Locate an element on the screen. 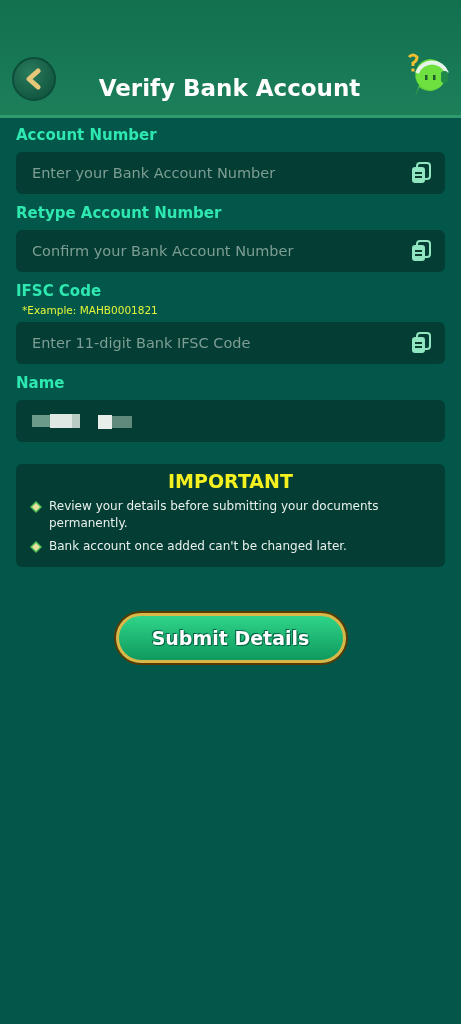  submit-button: Submit Details is located at coordinates (230, 638).